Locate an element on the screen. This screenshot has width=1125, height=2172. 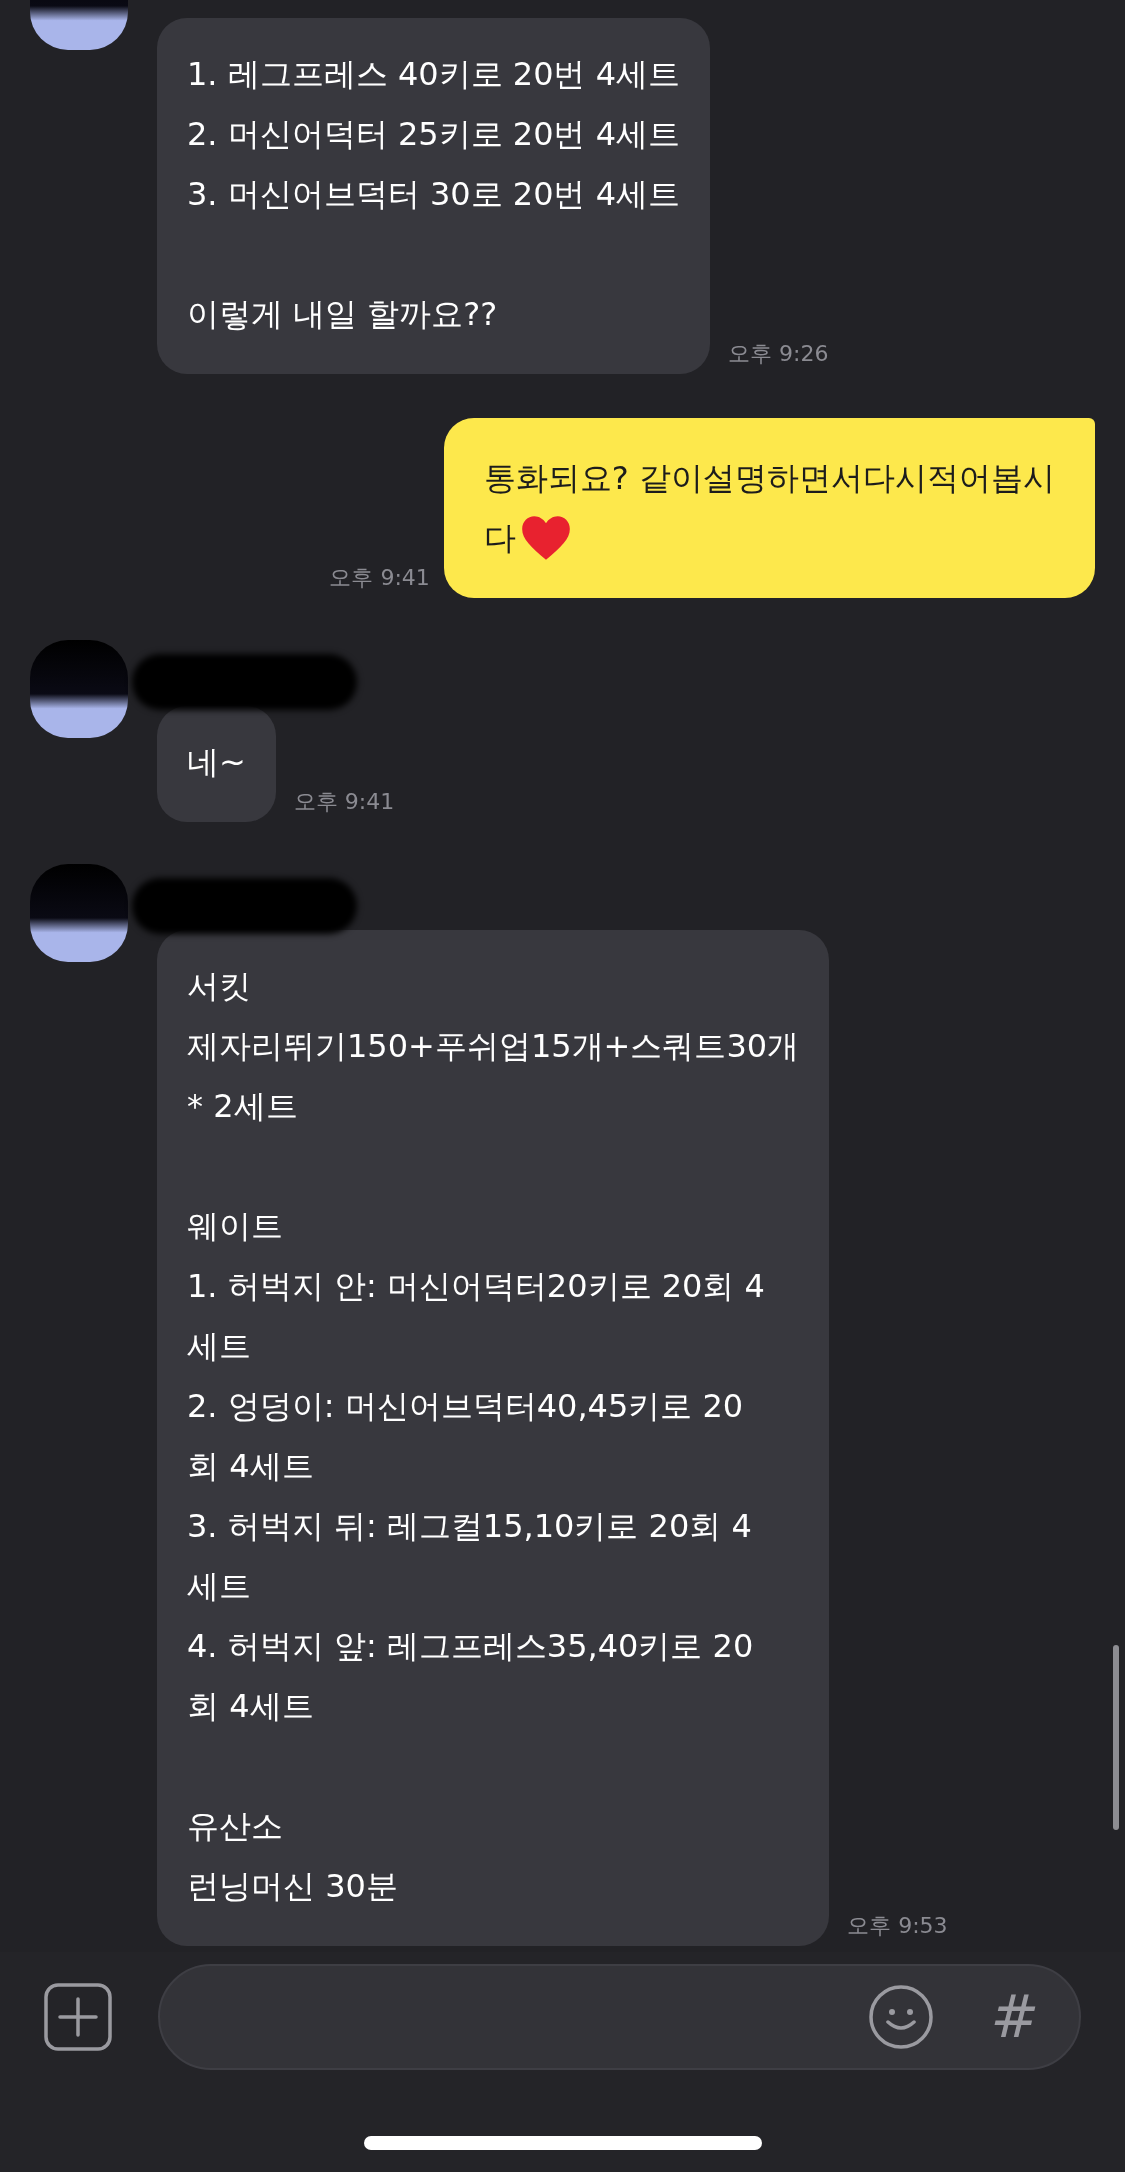
message-text: 1. 레그프레스 40키로 20번 4세트 is located at coordinates (433, 74).